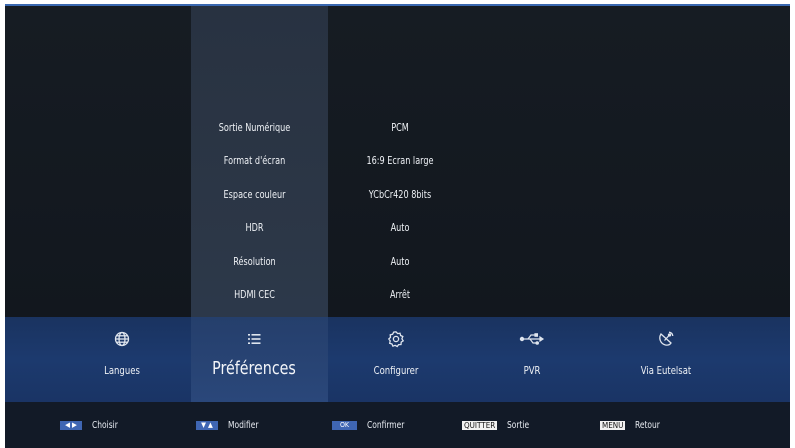 The height and width of the screenshot is (448, 795). I want to click on footer-hint-confirmer: OK Confirmer, so click(370, 425).